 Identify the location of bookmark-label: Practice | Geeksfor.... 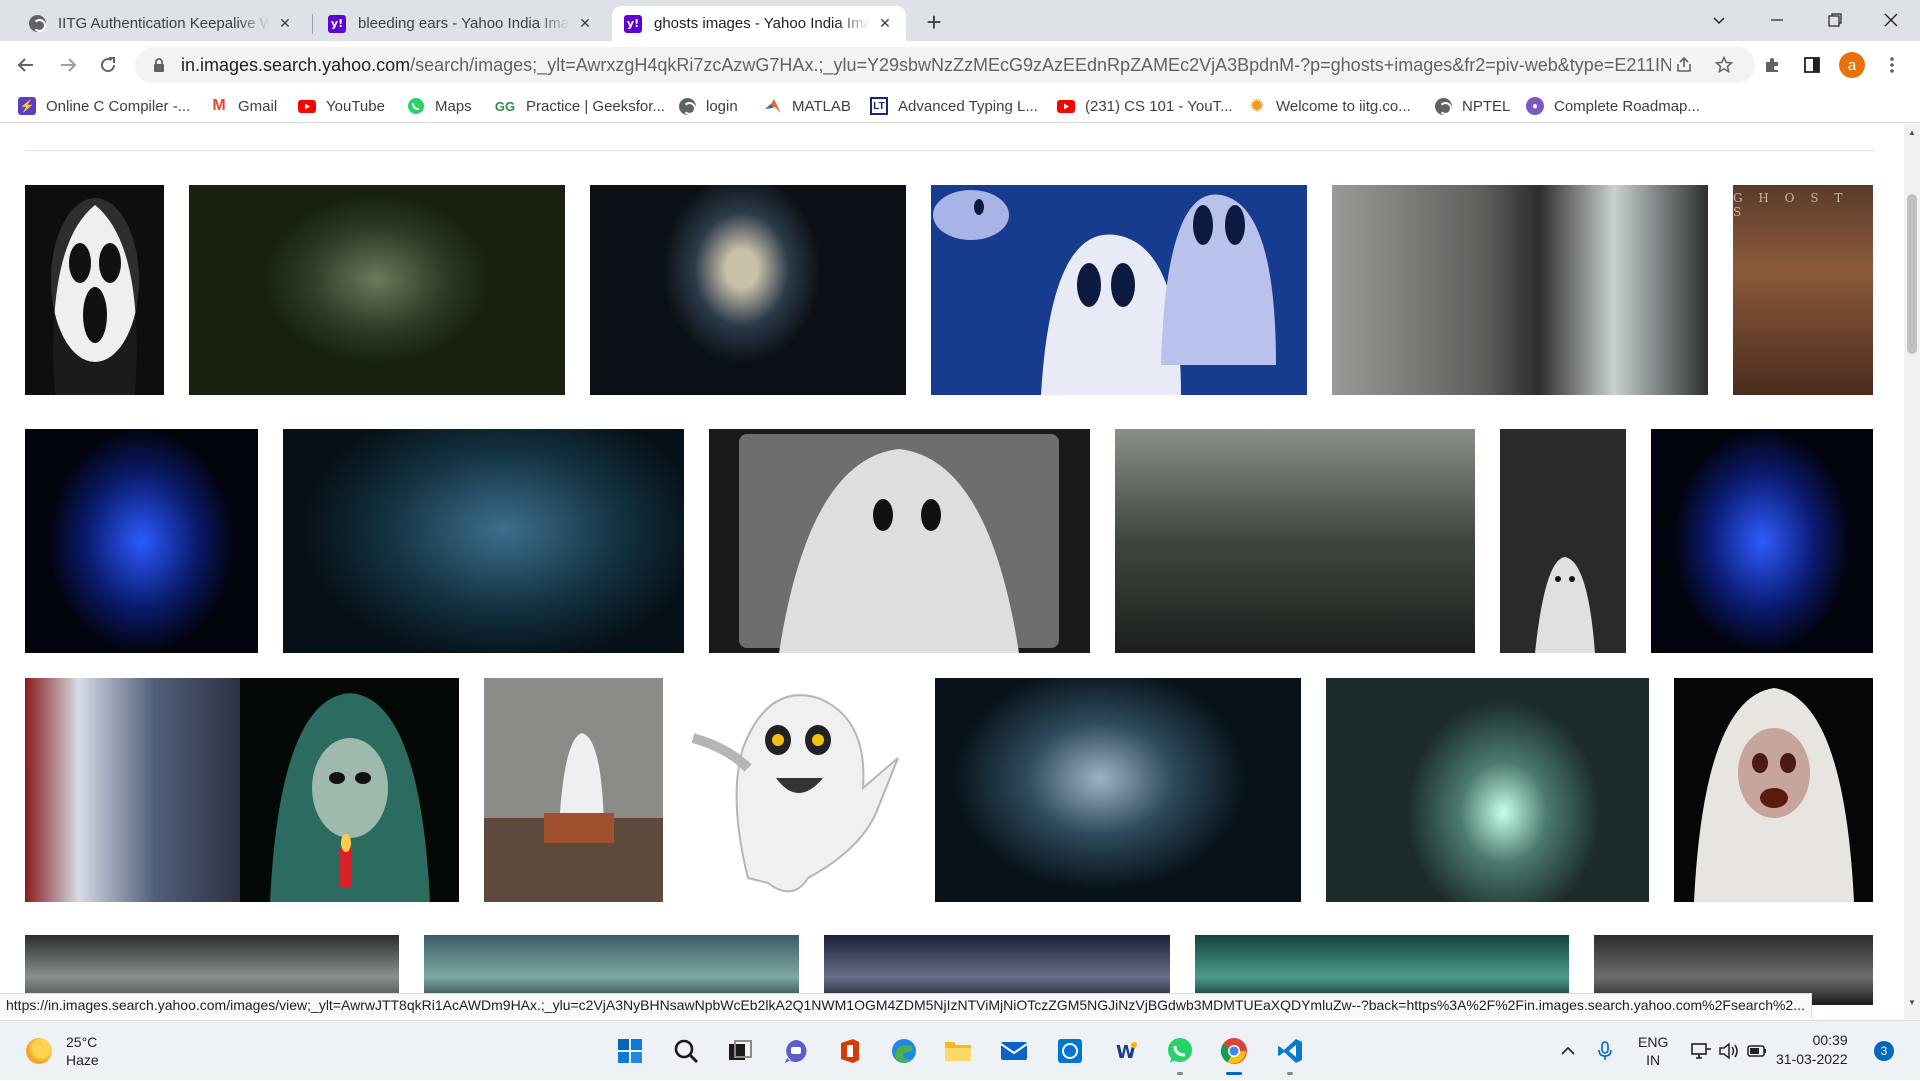
(595, 106).